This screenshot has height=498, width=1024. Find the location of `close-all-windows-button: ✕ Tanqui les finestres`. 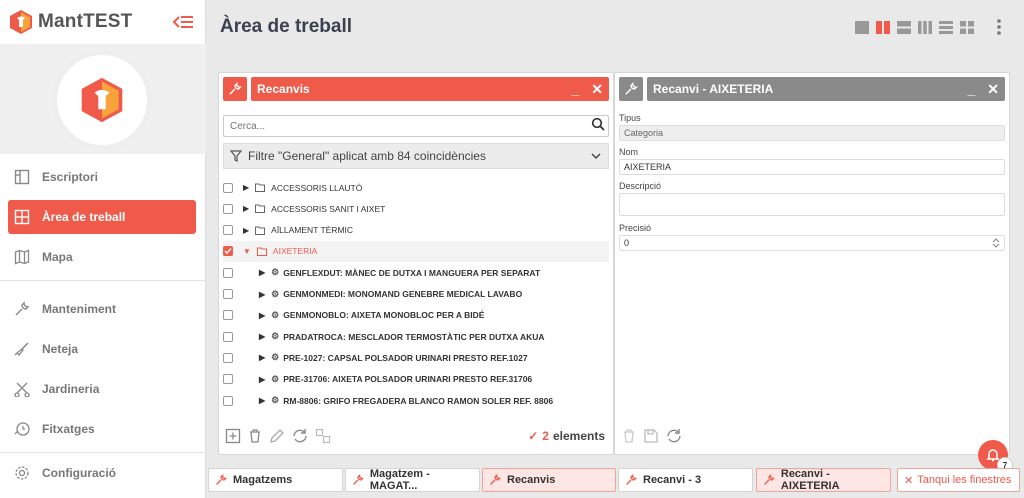

close-all-windows-button: ✕ Tanqui les finestres is located at coordinates (958, 480).